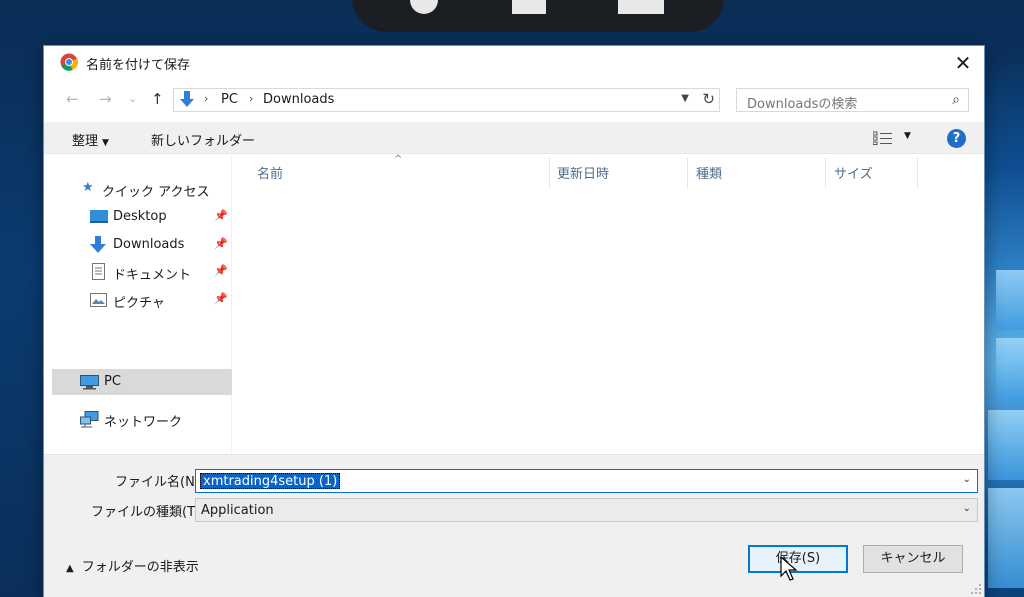  What do you see at coordinates (85, 141) in the screenshot?
I see `organize-label: 整理` at bounding box center [85, 141].